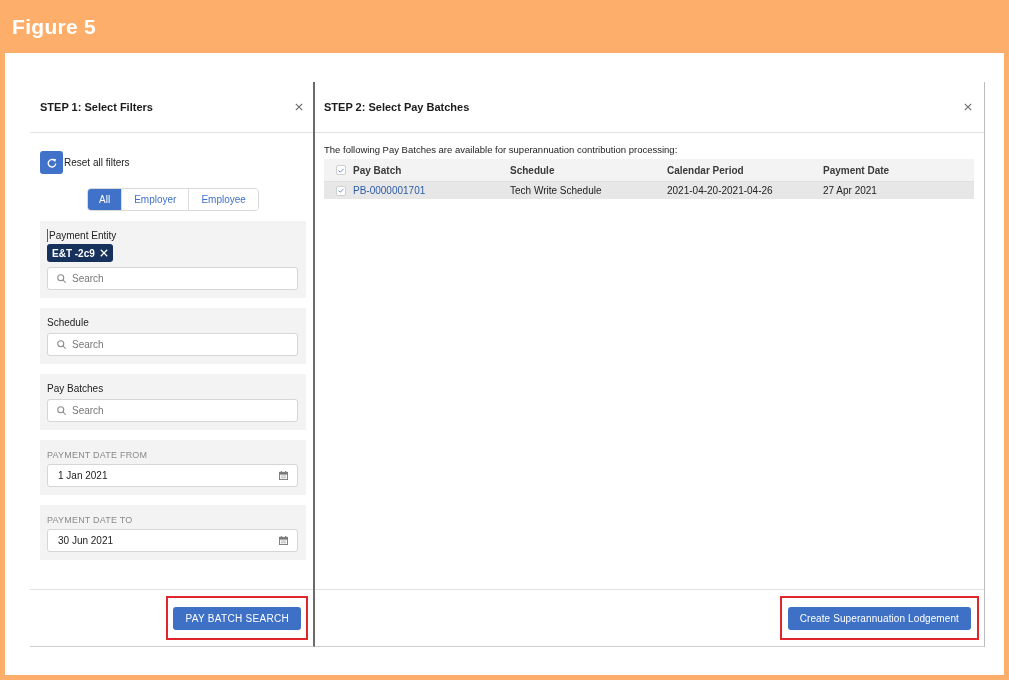 The image size is (1009, 680). What do you see at coordinates (105, 199) in the screenshot?
I see `scope-tab: All` at bounding box center [105, 199].